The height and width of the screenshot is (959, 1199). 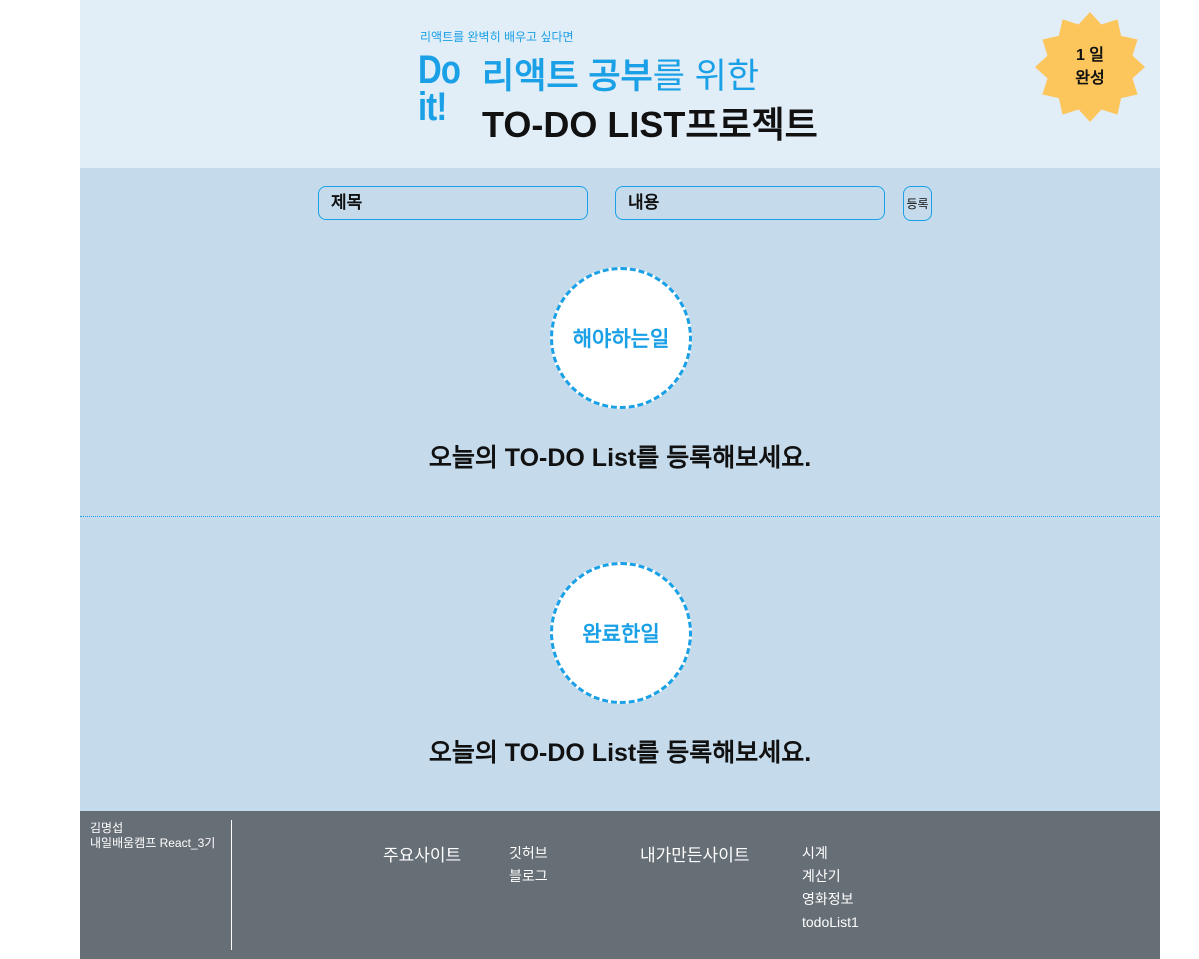 What do you see at coordinates (917, 203) in the screenshot?
I see `submit-button: 등록` at bounding box center [917, 203].